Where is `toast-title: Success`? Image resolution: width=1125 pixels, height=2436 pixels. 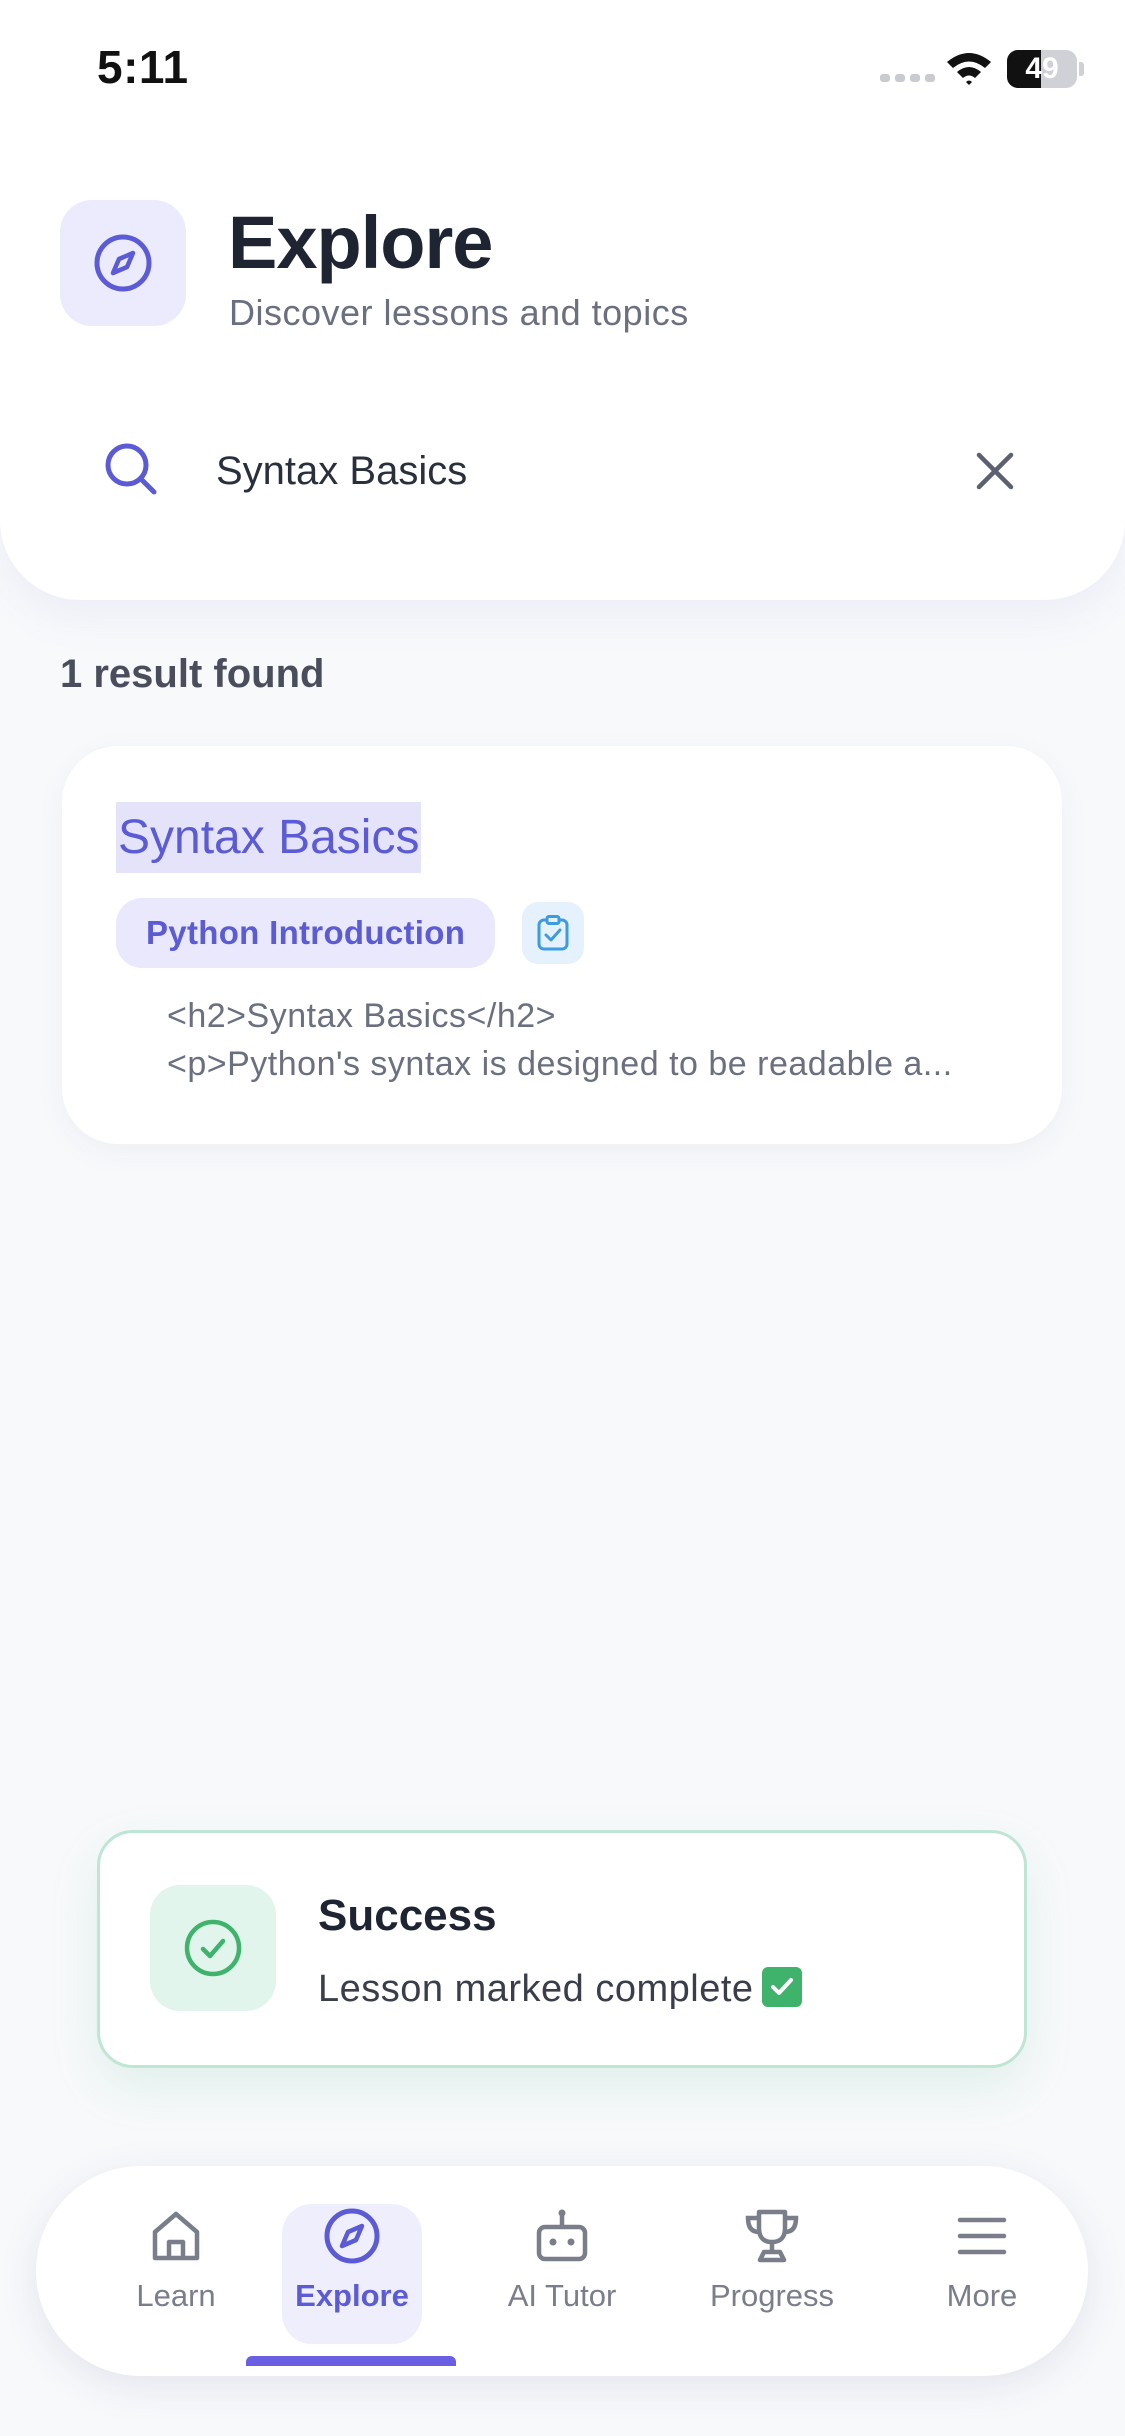
toast-title: Success is located at coordinates (407, 1915).